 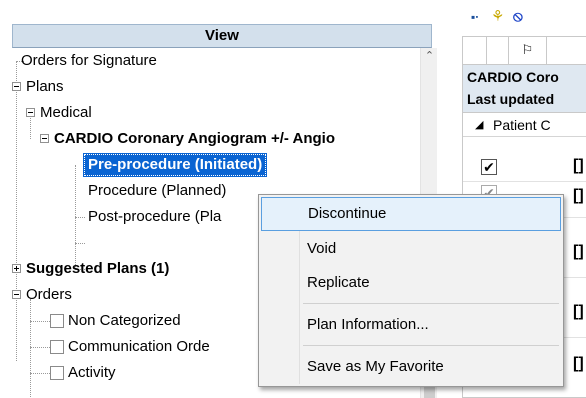 What do you see at coordinates (139, 346) in the screenshot?
I see `tree-item-label: Communication Orde` at bounding box center [139, 346].